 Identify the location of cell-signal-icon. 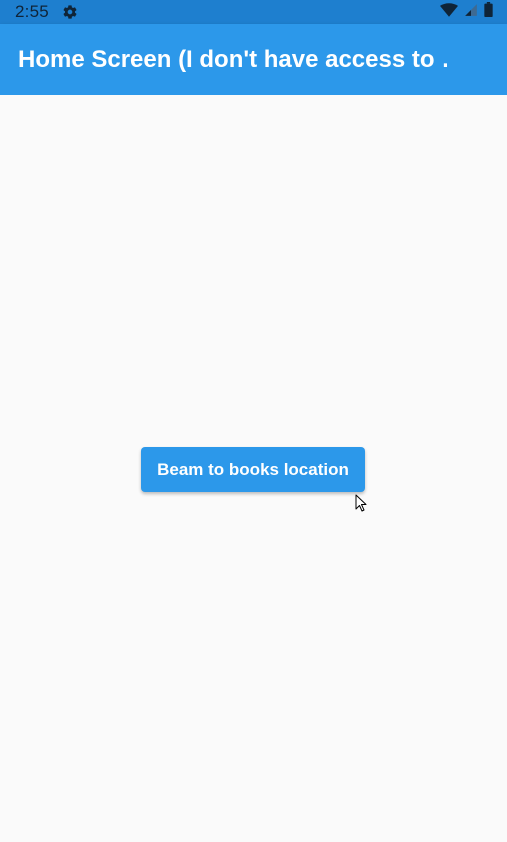
(471, 12).